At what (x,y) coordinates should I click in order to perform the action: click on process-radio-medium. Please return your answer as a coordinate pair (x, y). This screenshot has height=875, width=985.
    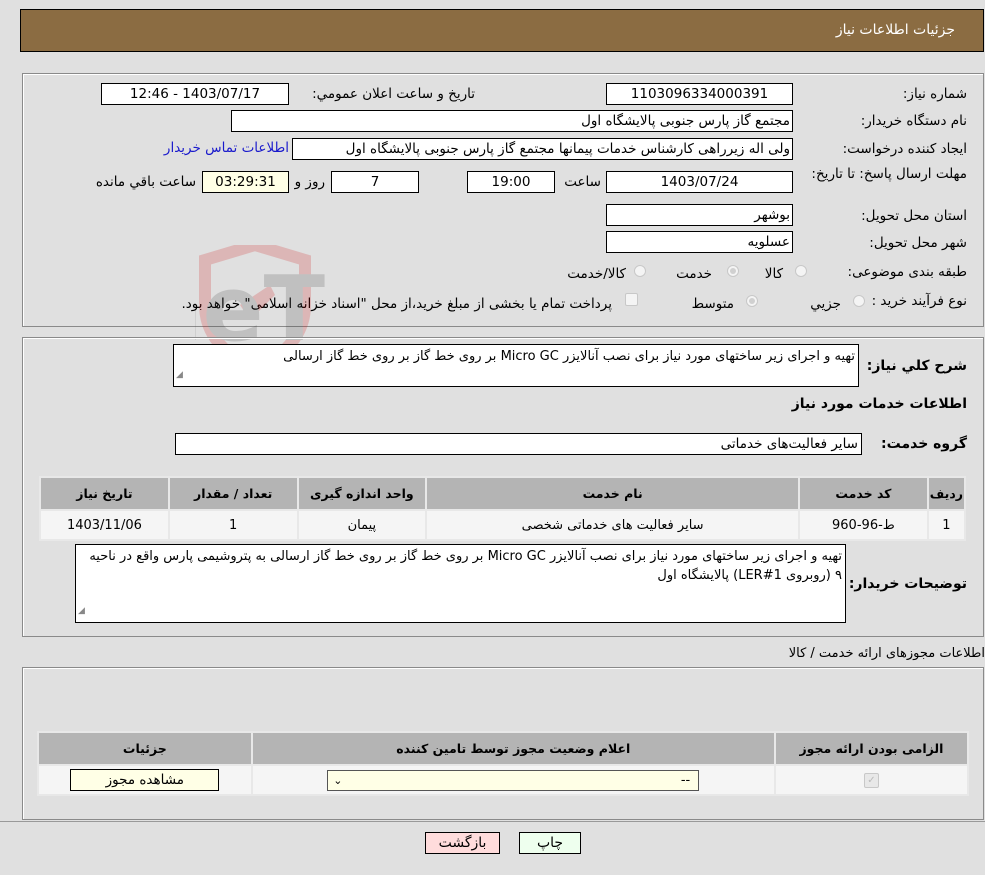
    Looking at the image, I should click on (752, 301).